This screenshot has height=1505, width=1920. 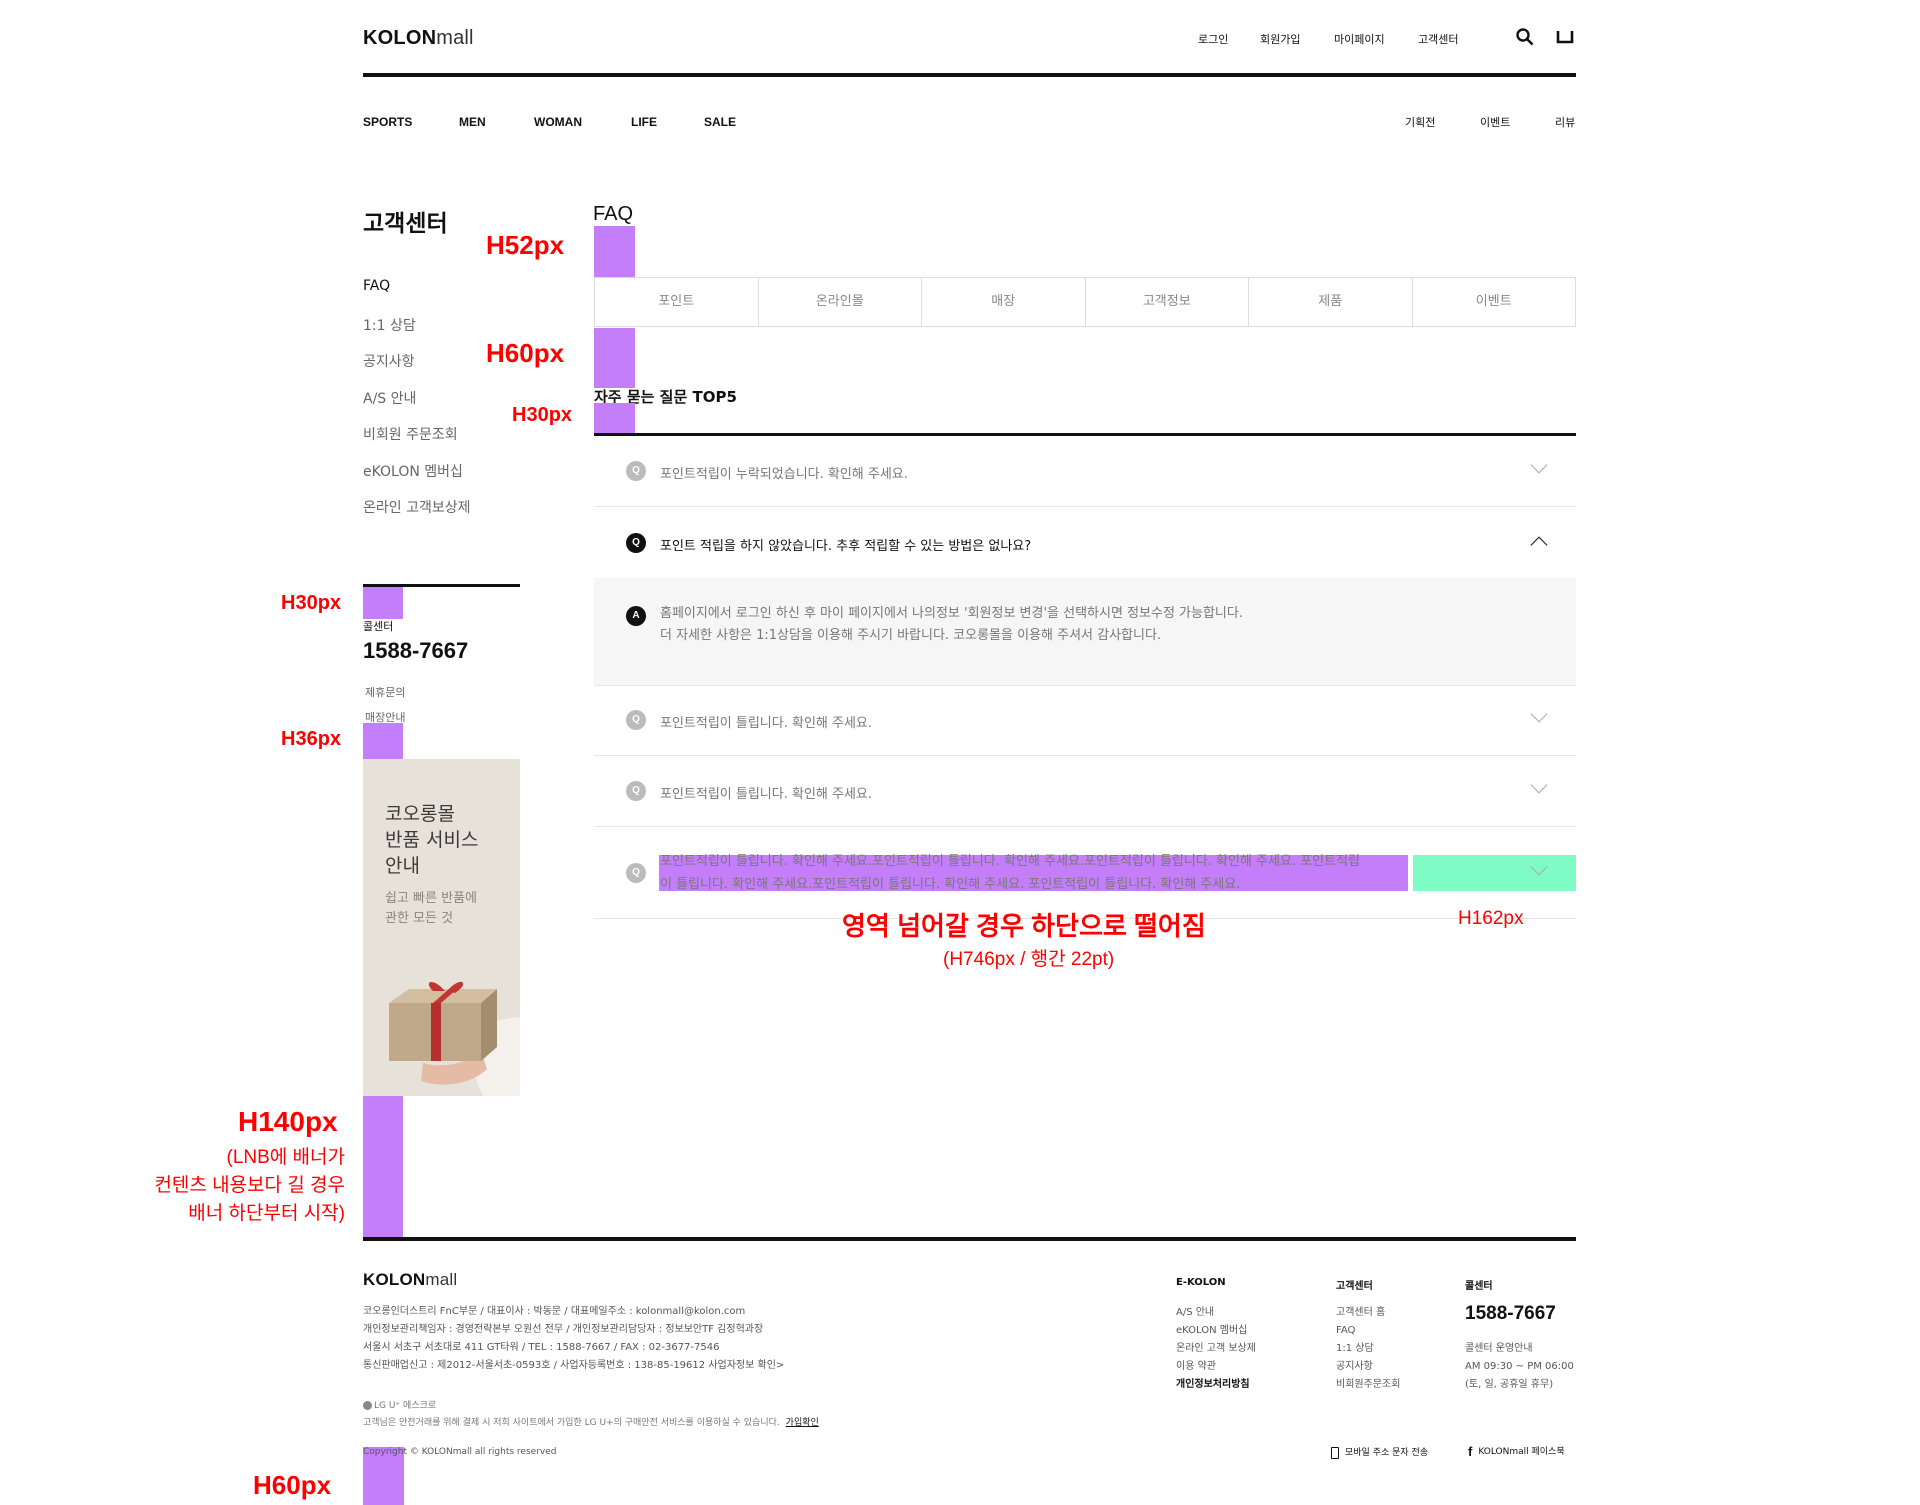 What do you see at coordinates (542, 415) in the screenshot?
I see `annotation-h30a: H30px` at bounding box center [542, 415].